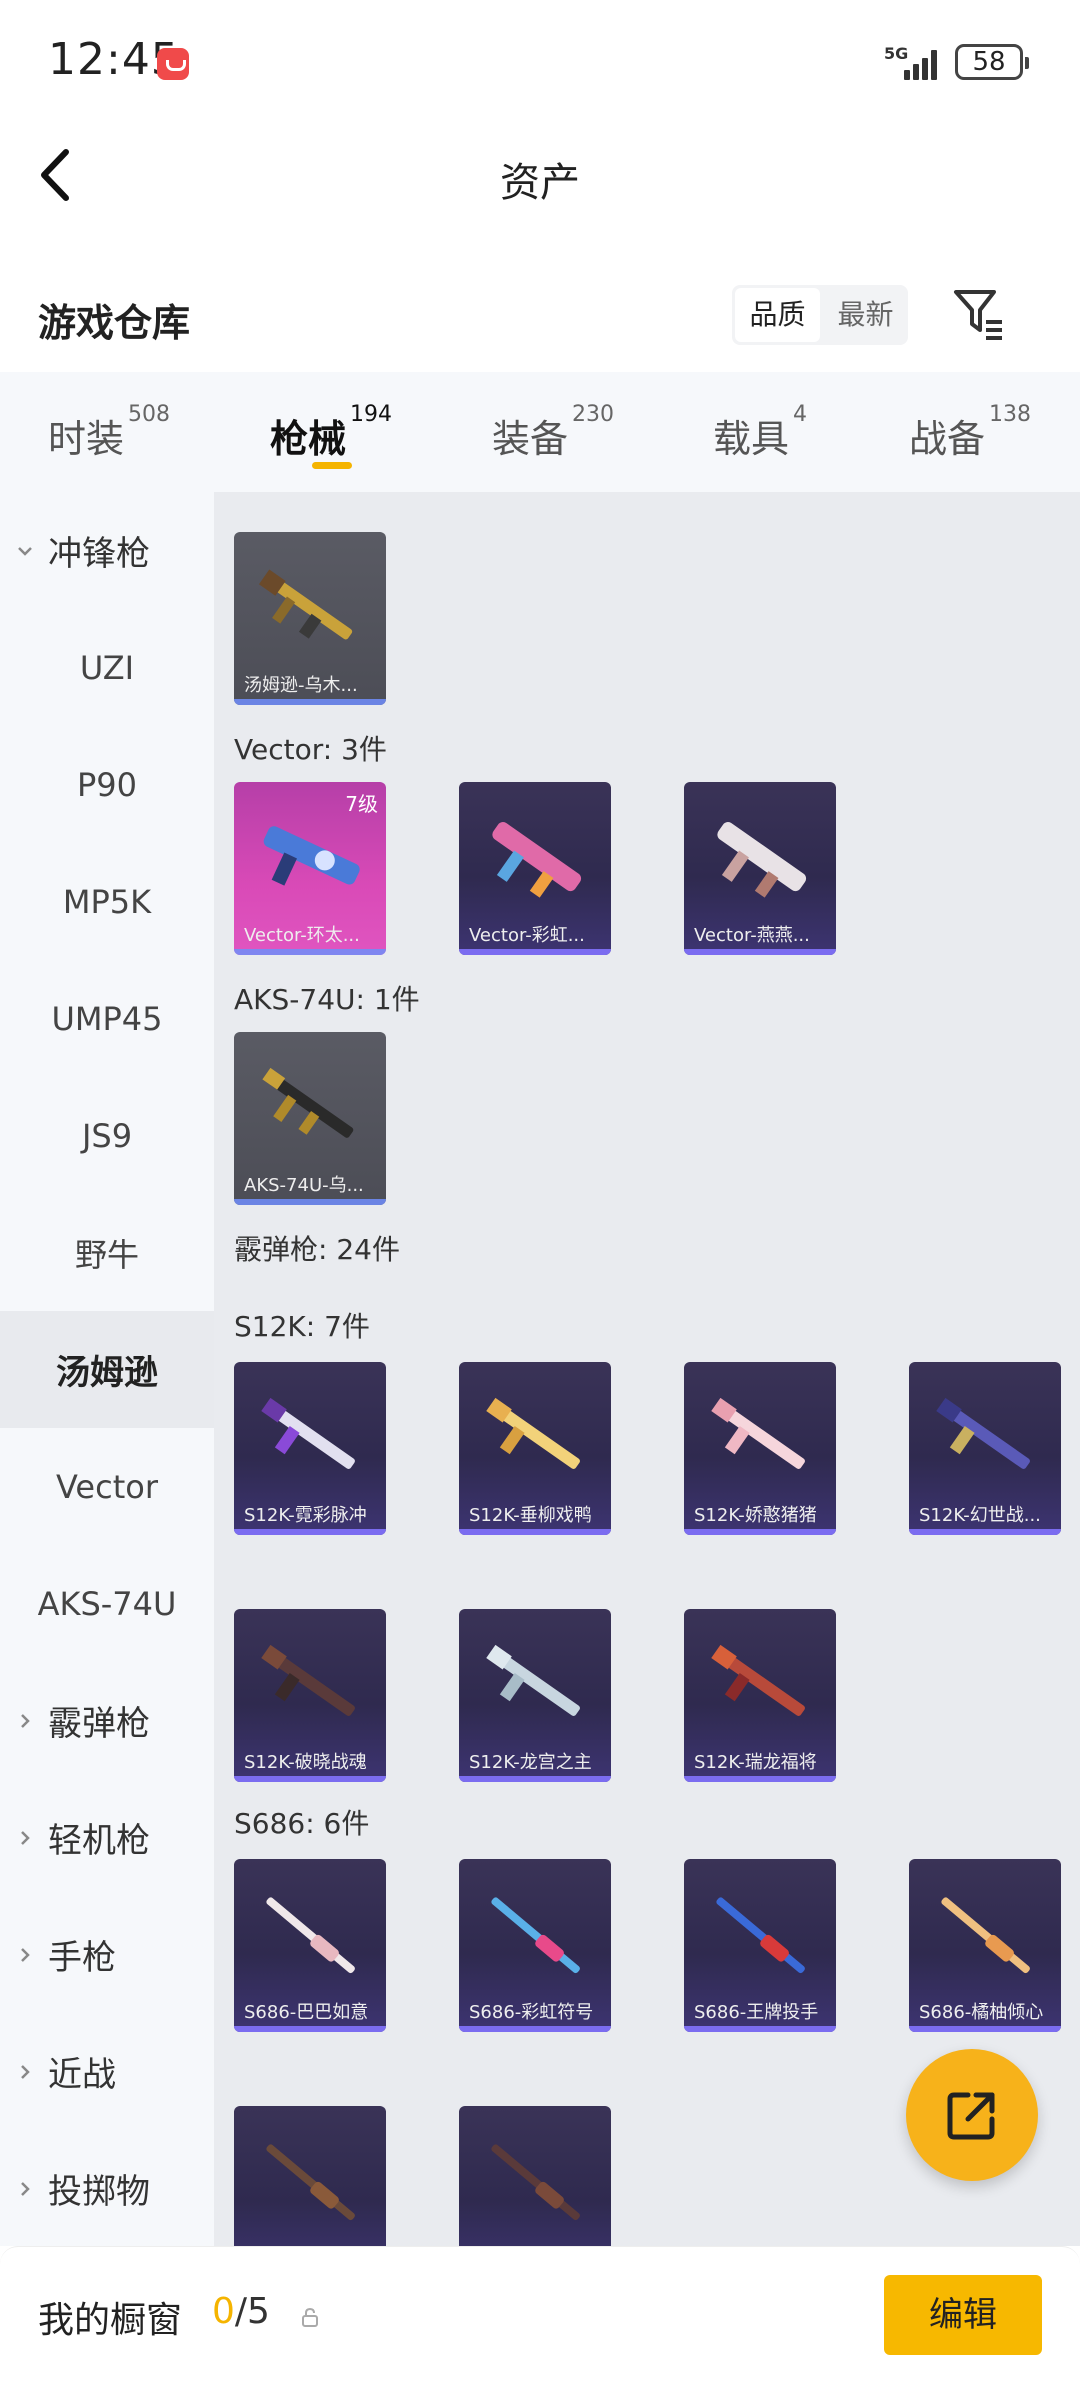  I want to click on item-card: S12K-娇憨猪猪, so click(760, 1448).